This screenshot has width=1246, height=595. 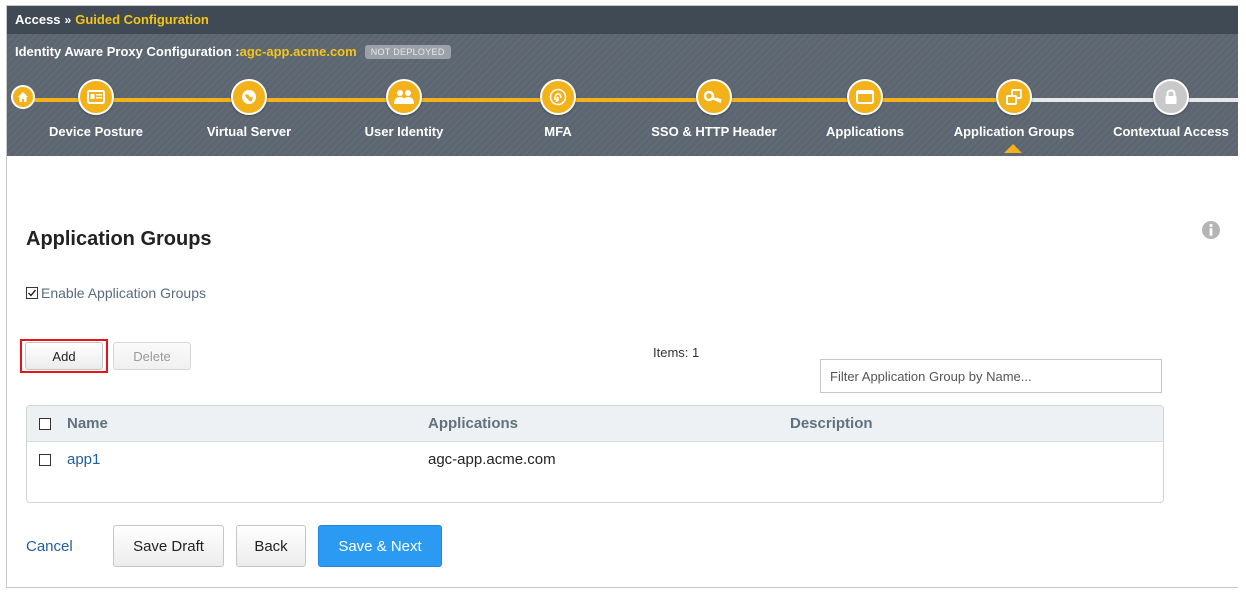 What do you see at coordinates (404, 131) in the screenshot?
I see `step-label: User Identity` at bounding box center [404, 131].